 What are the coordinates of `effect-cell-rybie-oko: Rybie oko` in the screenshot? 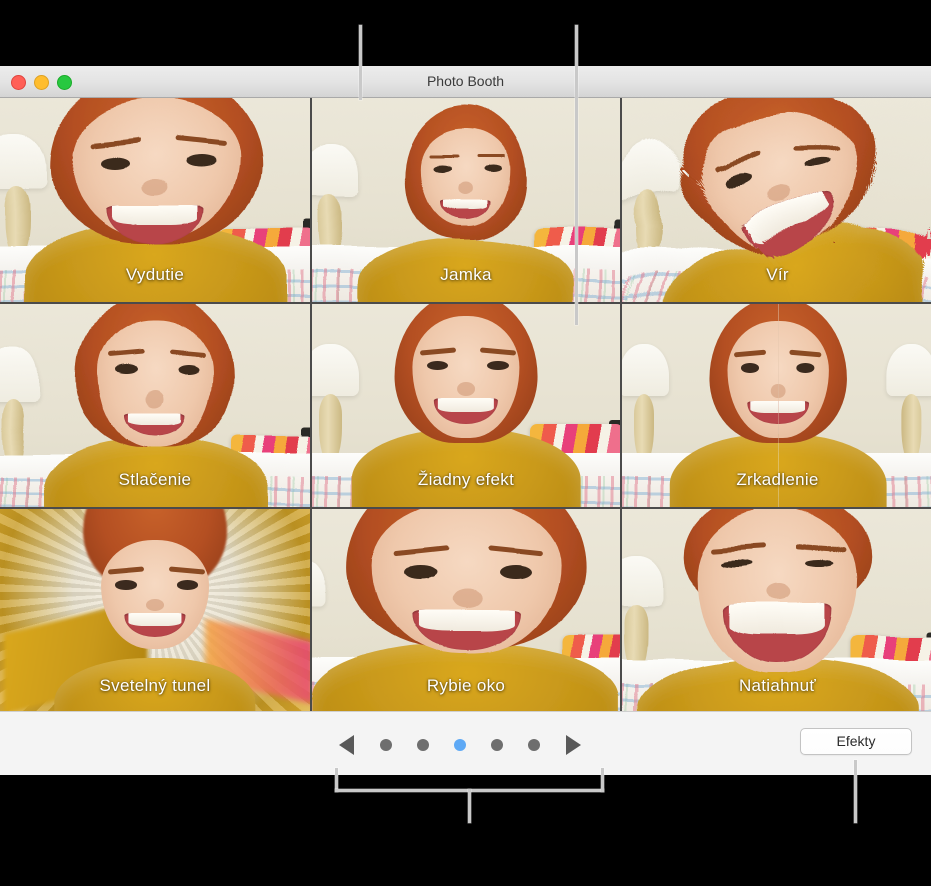 It's located at (466, 611).